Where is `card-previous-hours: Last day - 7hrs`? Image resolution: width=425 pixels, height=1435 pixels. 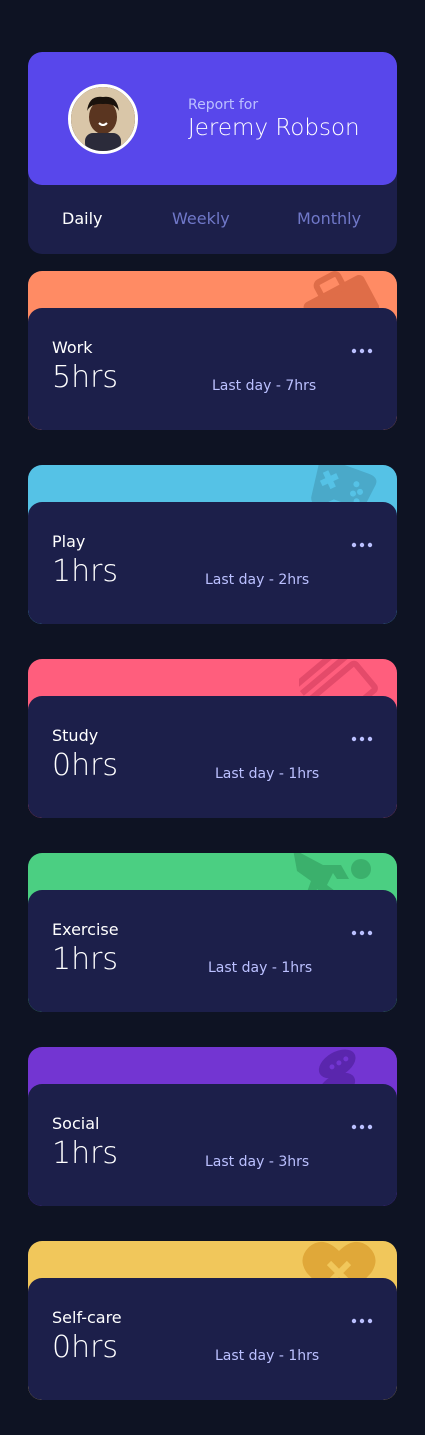
card-previous-hours: Last day - 7hrs is located at coordinates (264, 386).